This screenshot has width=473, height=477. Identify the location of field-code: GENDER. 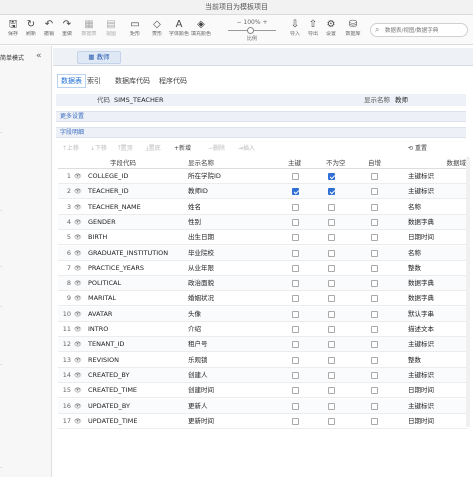
(137, 222).